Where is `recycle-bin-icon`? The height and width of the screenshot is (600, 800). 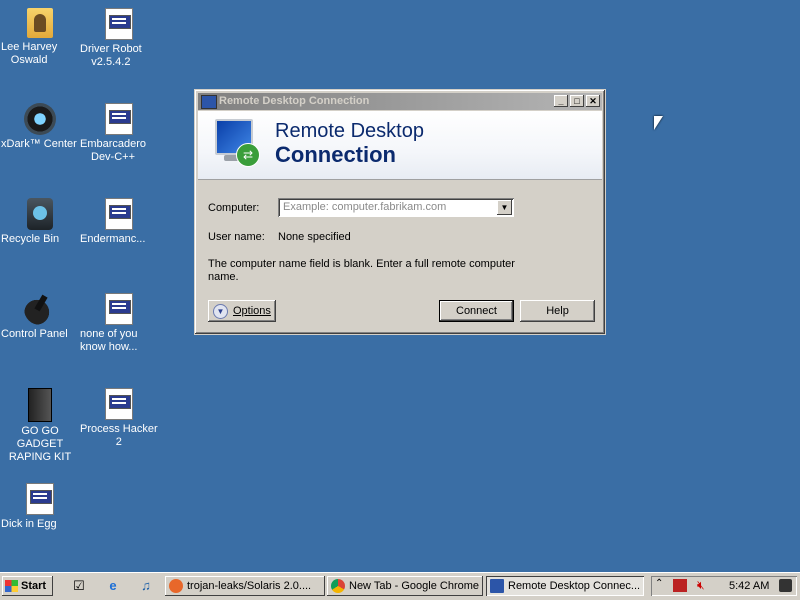
recycle-bin-icon is located at coordinates (40, 214).